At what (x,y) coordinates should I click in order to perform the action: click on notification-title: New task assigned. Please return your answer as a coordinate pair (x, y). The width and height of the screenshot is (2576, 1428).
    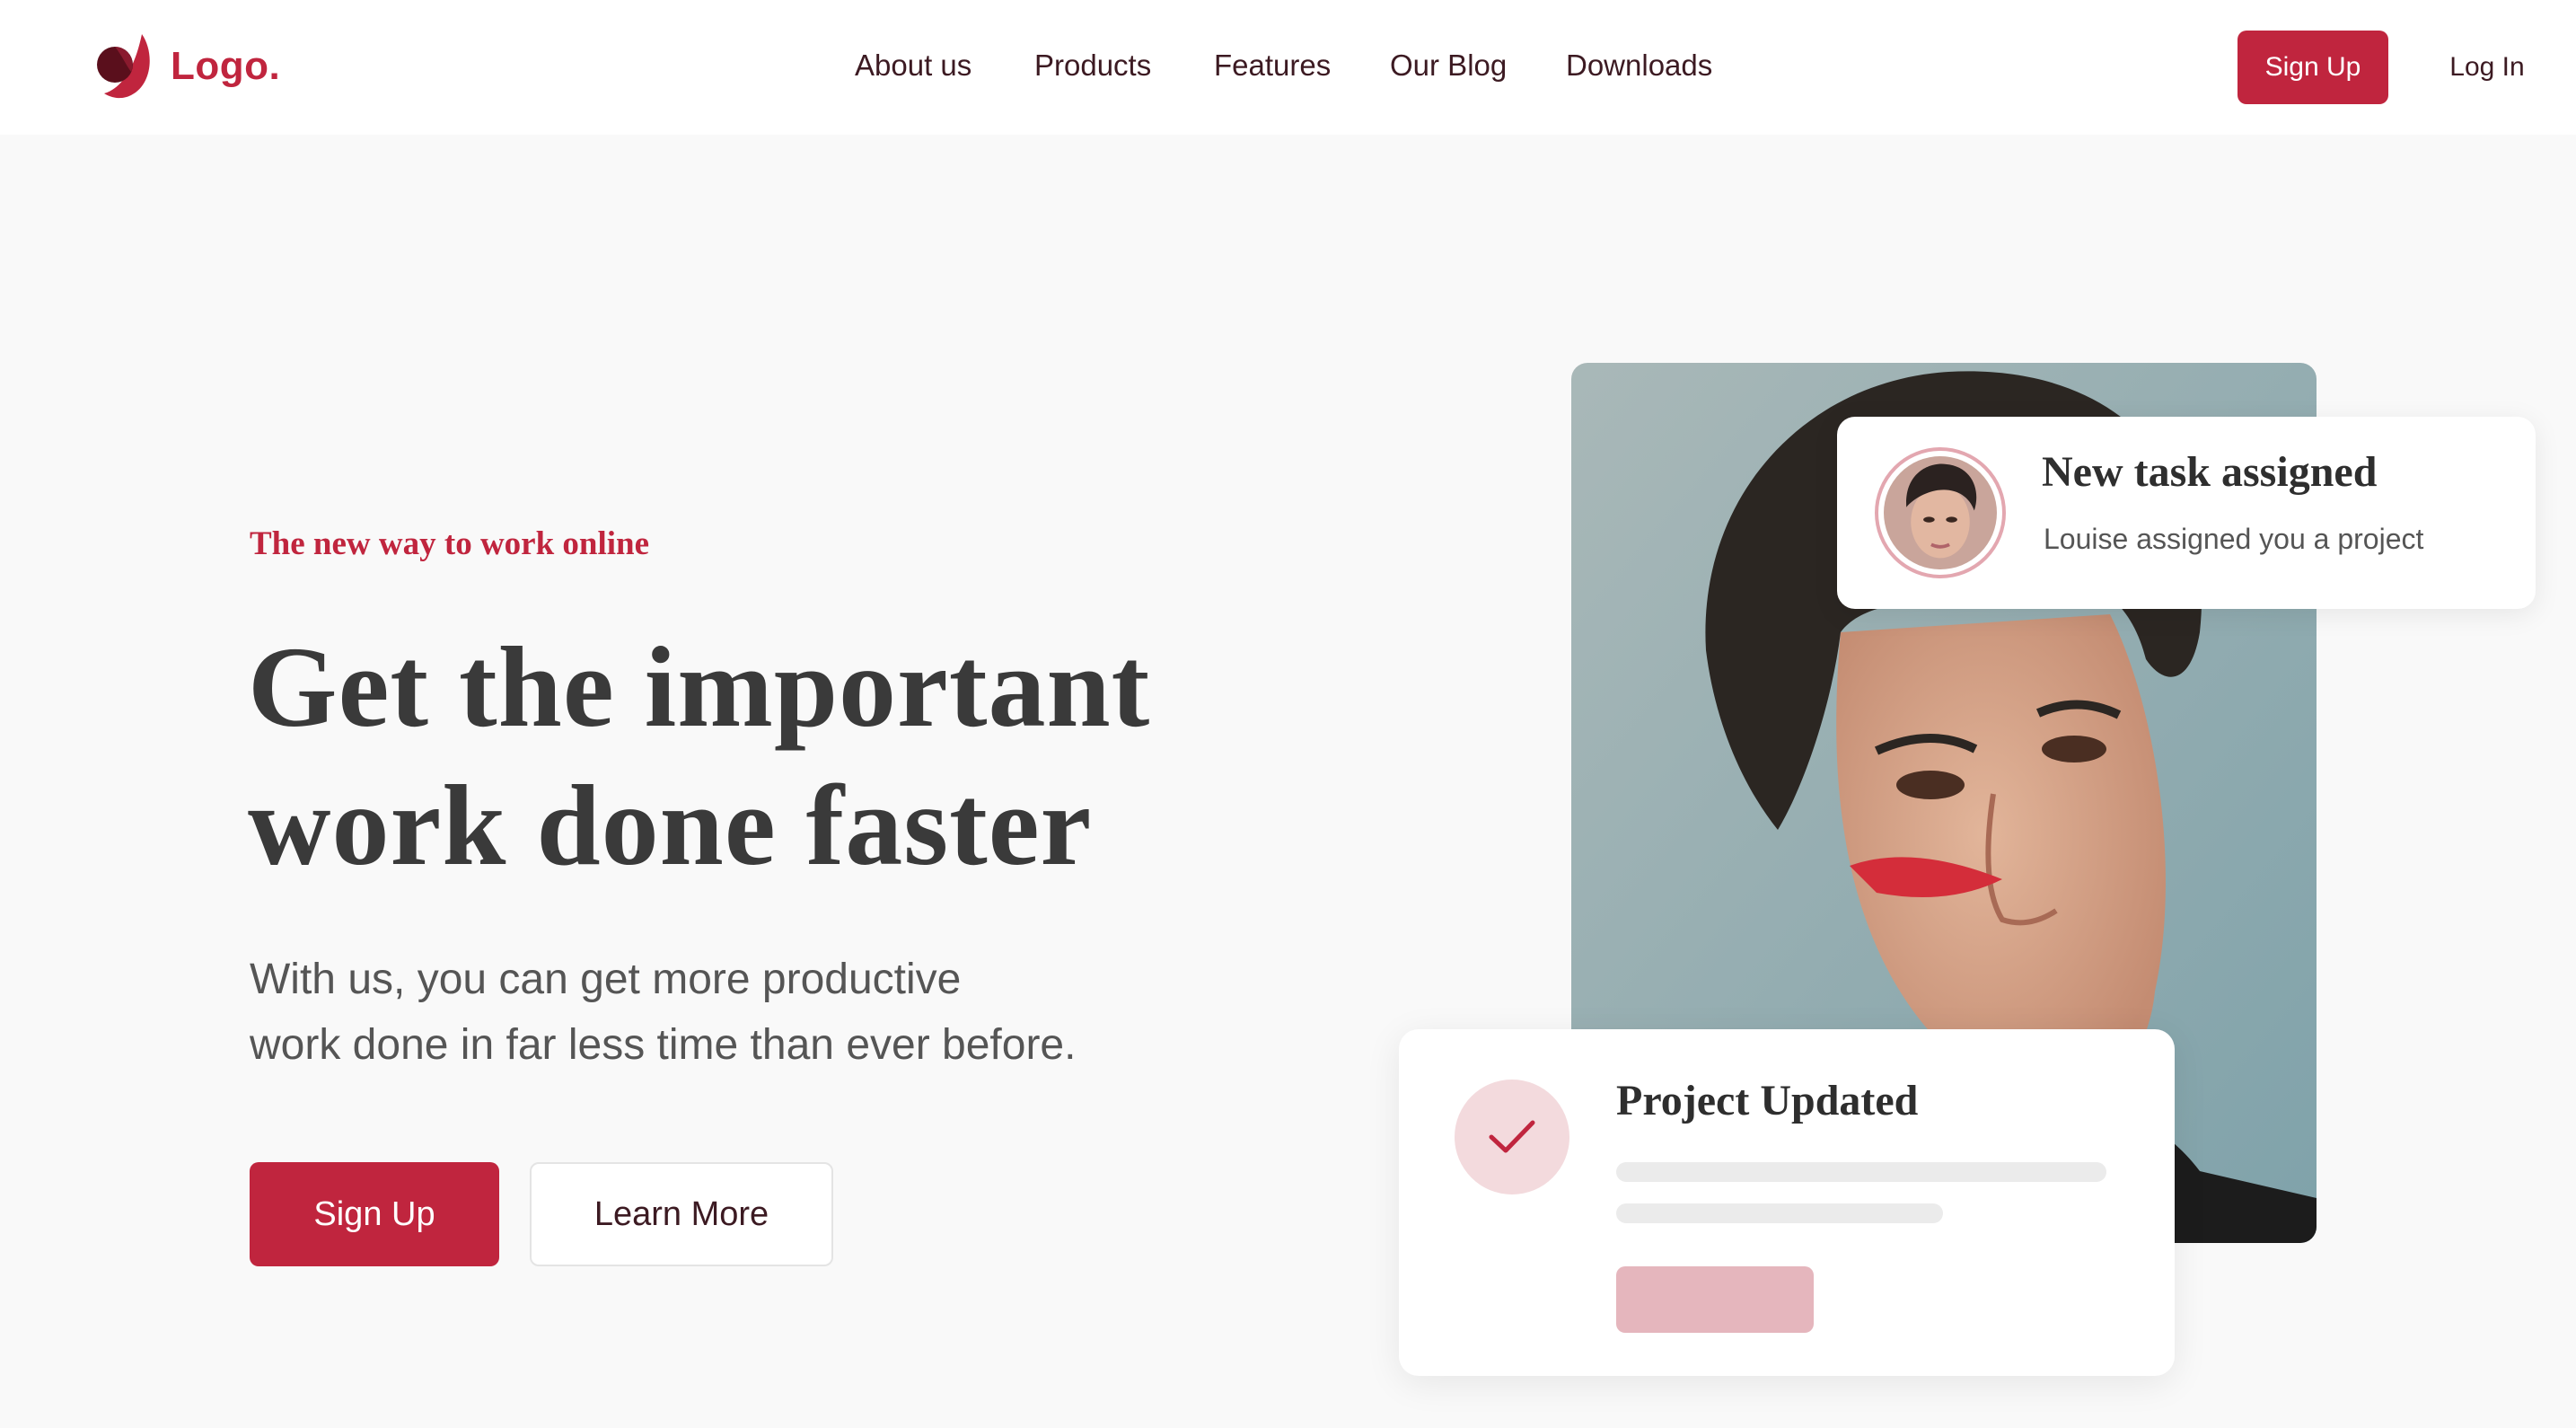
    Looking at the image, I should click on (2210, 472).